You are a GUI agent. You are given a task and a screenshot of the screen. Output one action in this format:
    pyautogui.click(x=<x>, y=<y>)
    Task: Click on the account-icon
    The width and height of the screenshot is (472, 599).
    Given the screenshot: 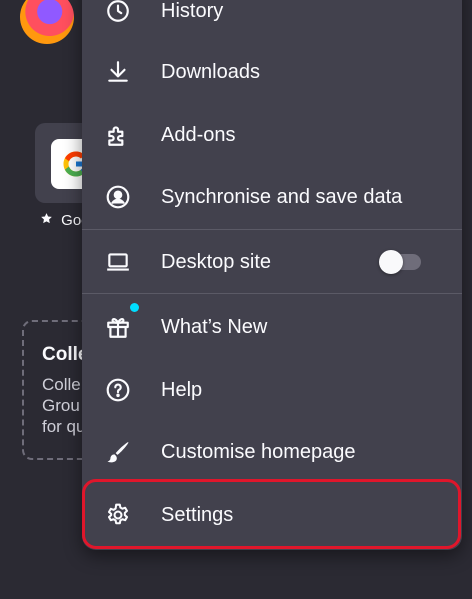 What is the action you would take?
    pyautogui.click(x=118, y=197)
    